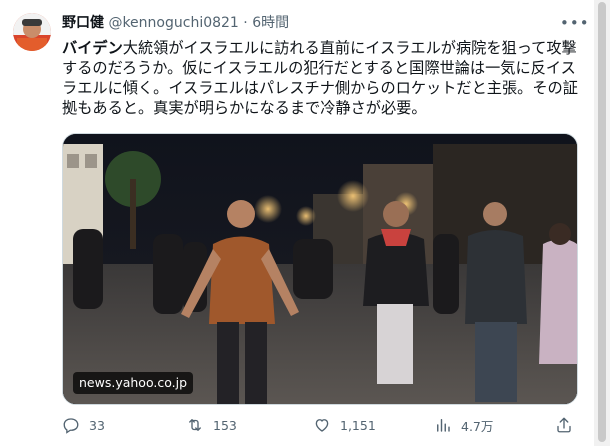 The width and height of the screenshot is (610, 446). What do you see at coordinates (574, 23) in the screenshot?
I see `more-icon: •••` at bounding box center [574, 23].